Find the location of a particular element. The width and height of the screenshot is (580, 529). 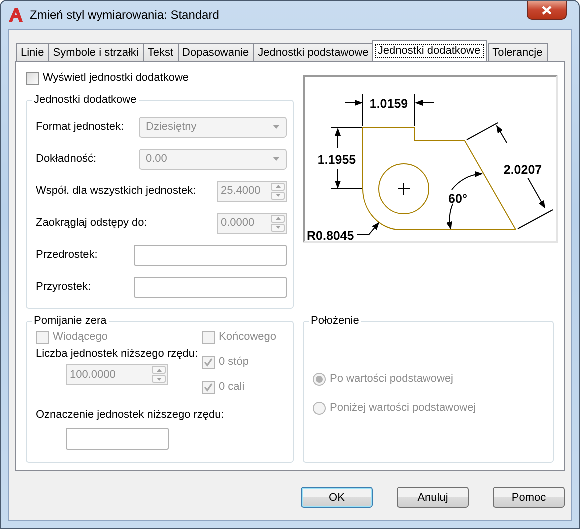

tab: Tekst is located at coordinates (160, 52).